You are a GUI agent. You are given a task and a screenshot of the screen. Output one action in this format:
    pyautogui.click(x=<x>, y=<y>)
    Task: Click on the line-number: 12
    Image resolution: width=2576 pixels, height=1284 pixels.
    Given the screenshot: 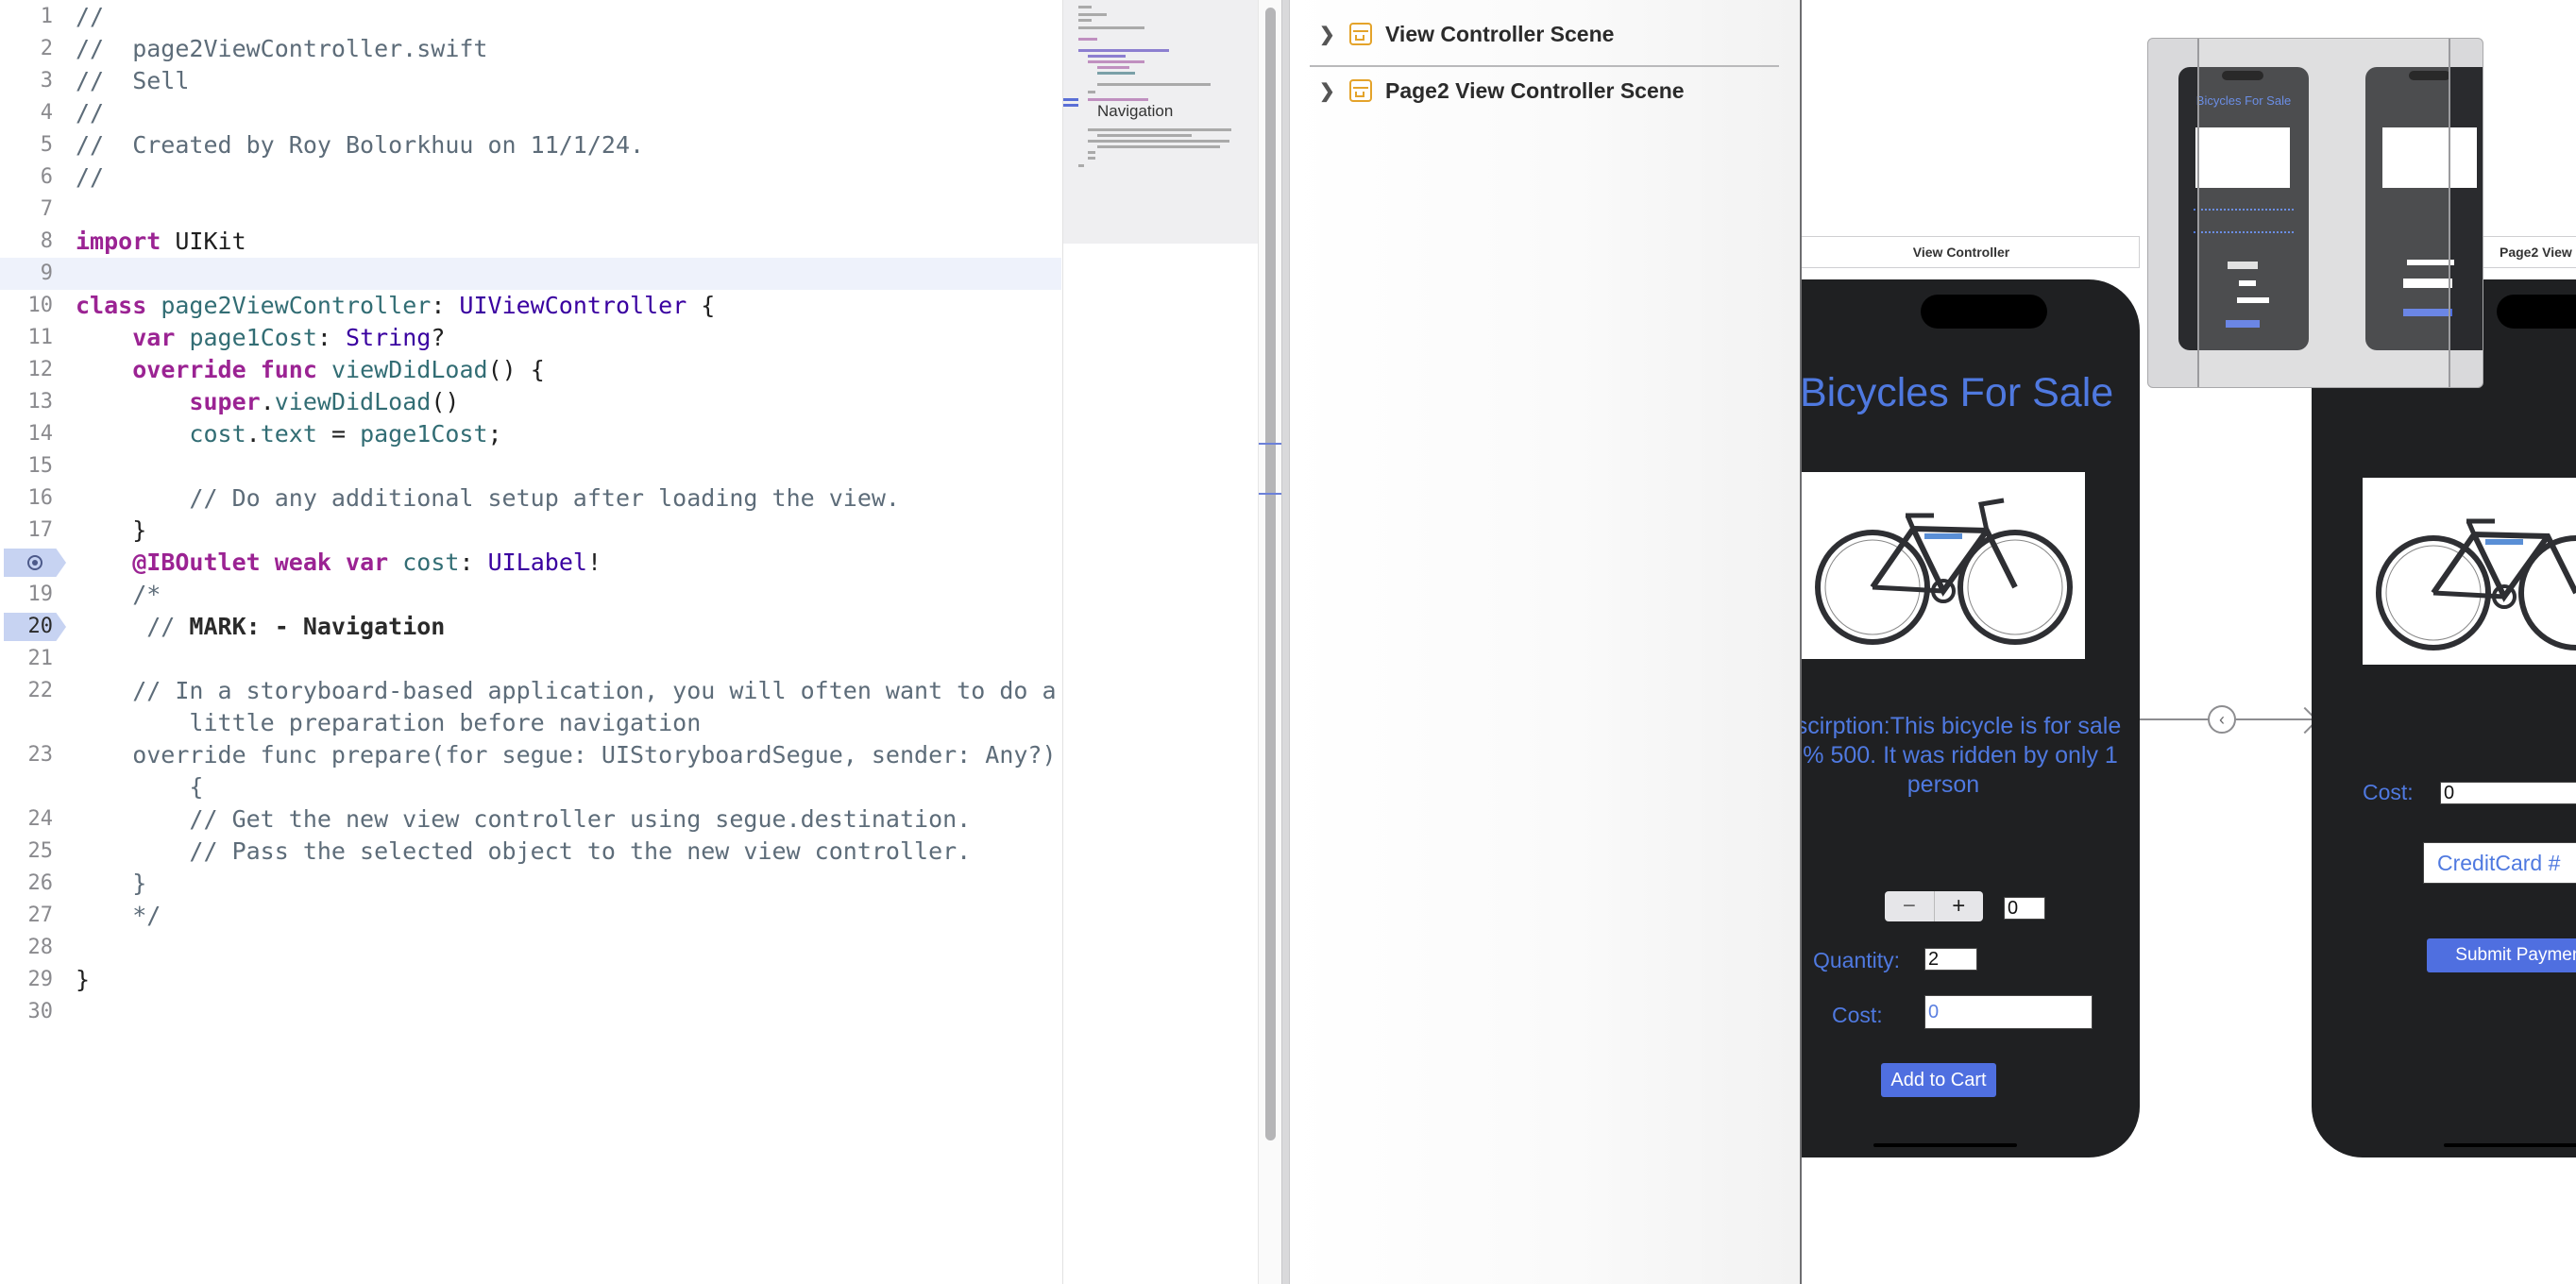 What is the action you would take?
    pyautogui.click(x=40, y=369)
    